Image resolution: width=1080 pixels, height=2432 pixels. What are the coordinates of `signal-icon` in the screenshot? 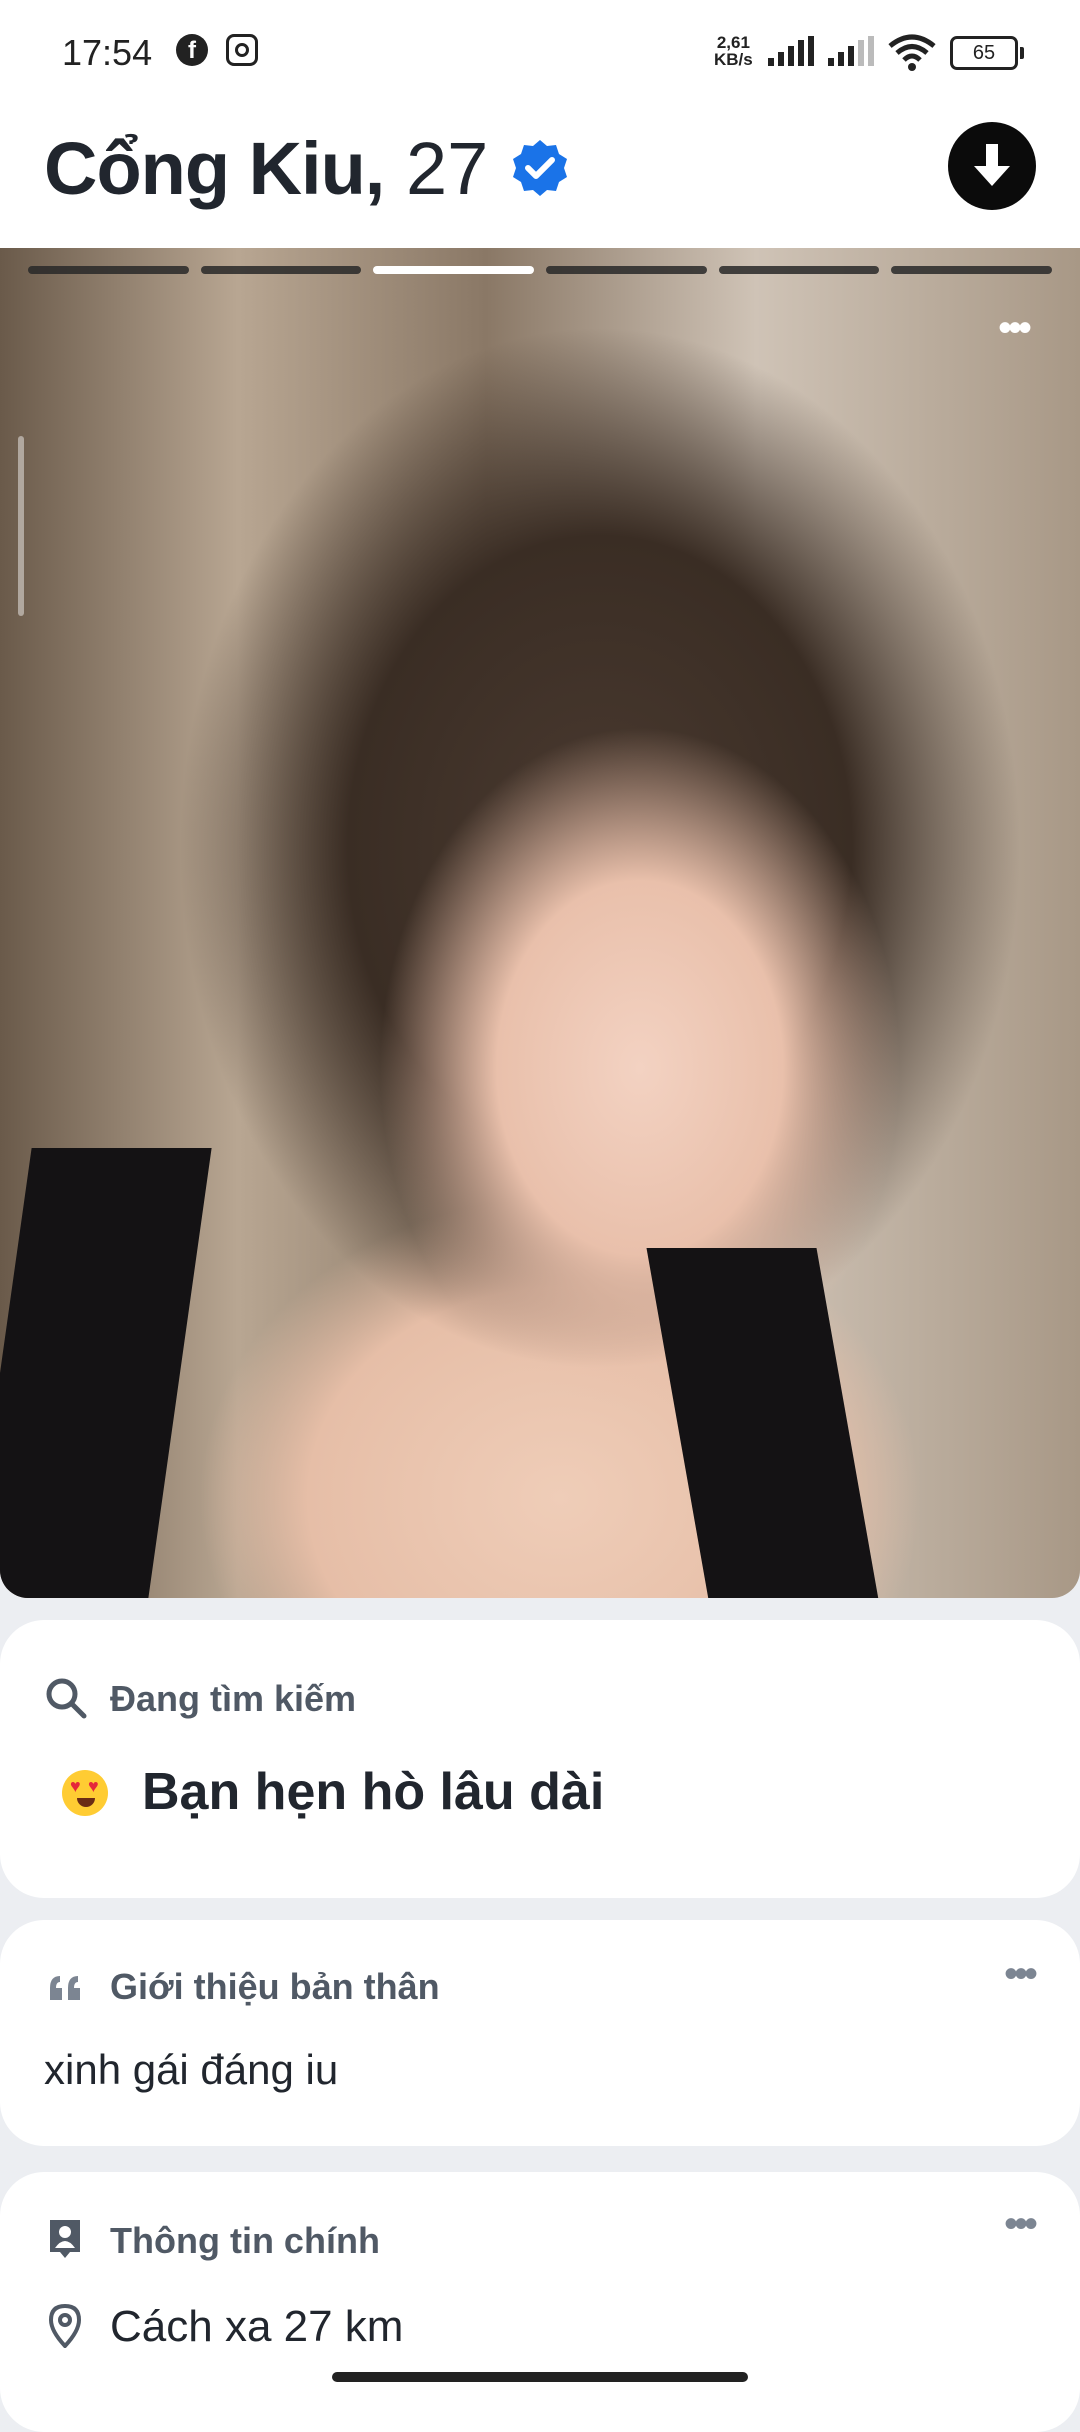 It's located at (791, 51).